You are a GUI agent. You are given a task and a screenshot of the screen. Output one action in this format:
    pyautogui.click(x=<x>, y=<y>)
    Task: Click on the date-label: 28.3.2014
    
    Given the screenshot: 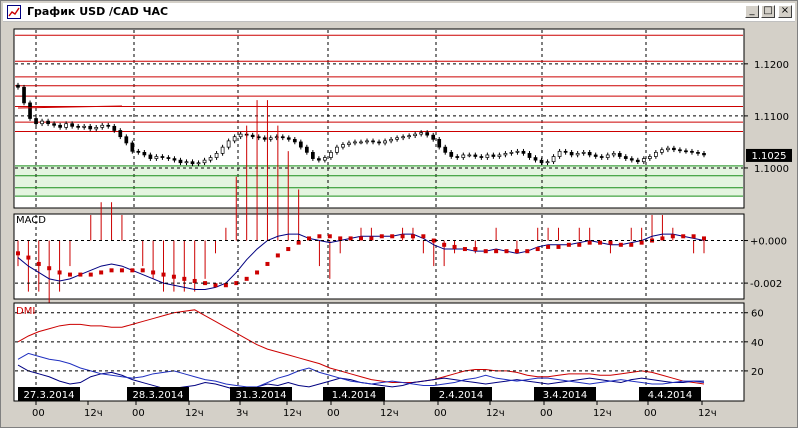 What is the action you would take?
    pyautogui.click(x=158, y=394)
    